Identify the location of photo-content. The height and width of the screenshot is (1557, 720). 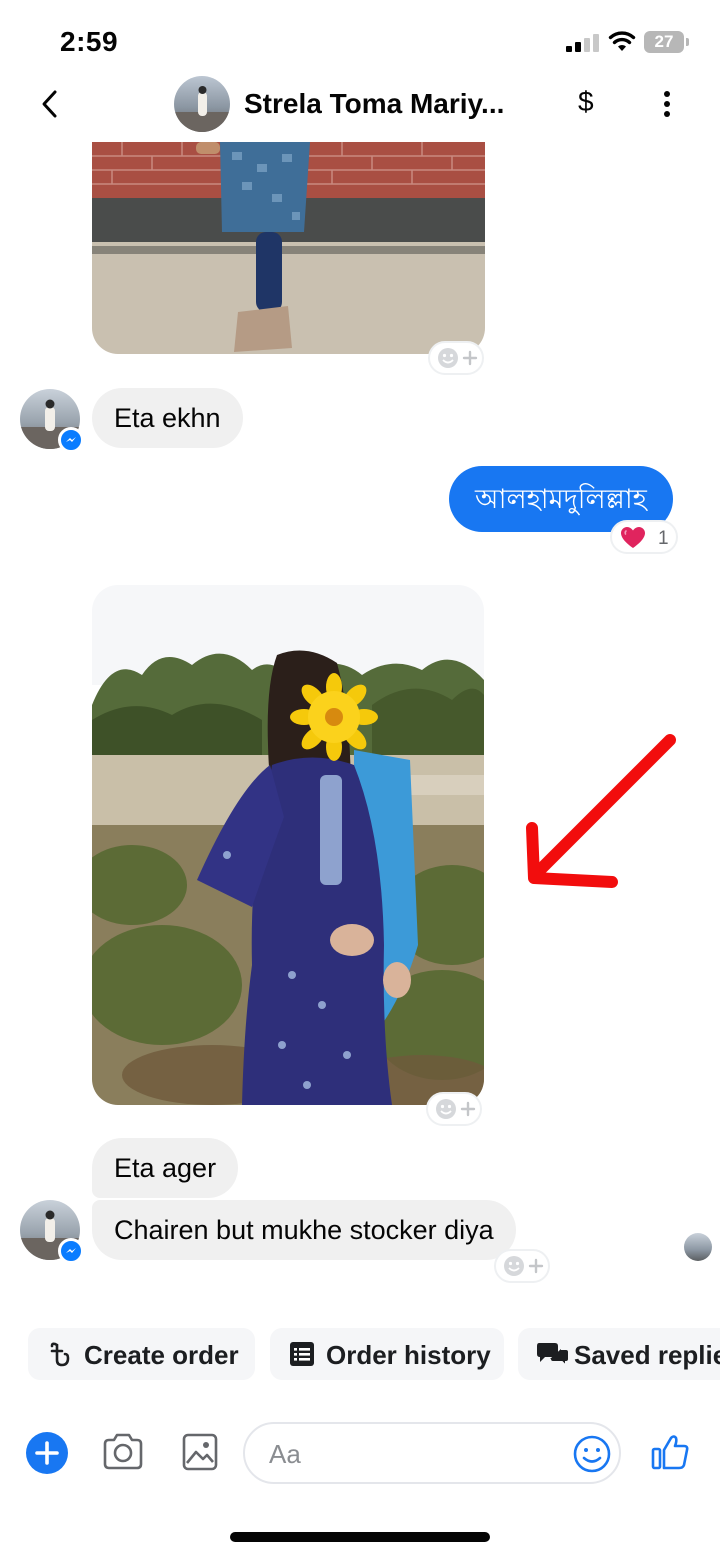
(288, 248).